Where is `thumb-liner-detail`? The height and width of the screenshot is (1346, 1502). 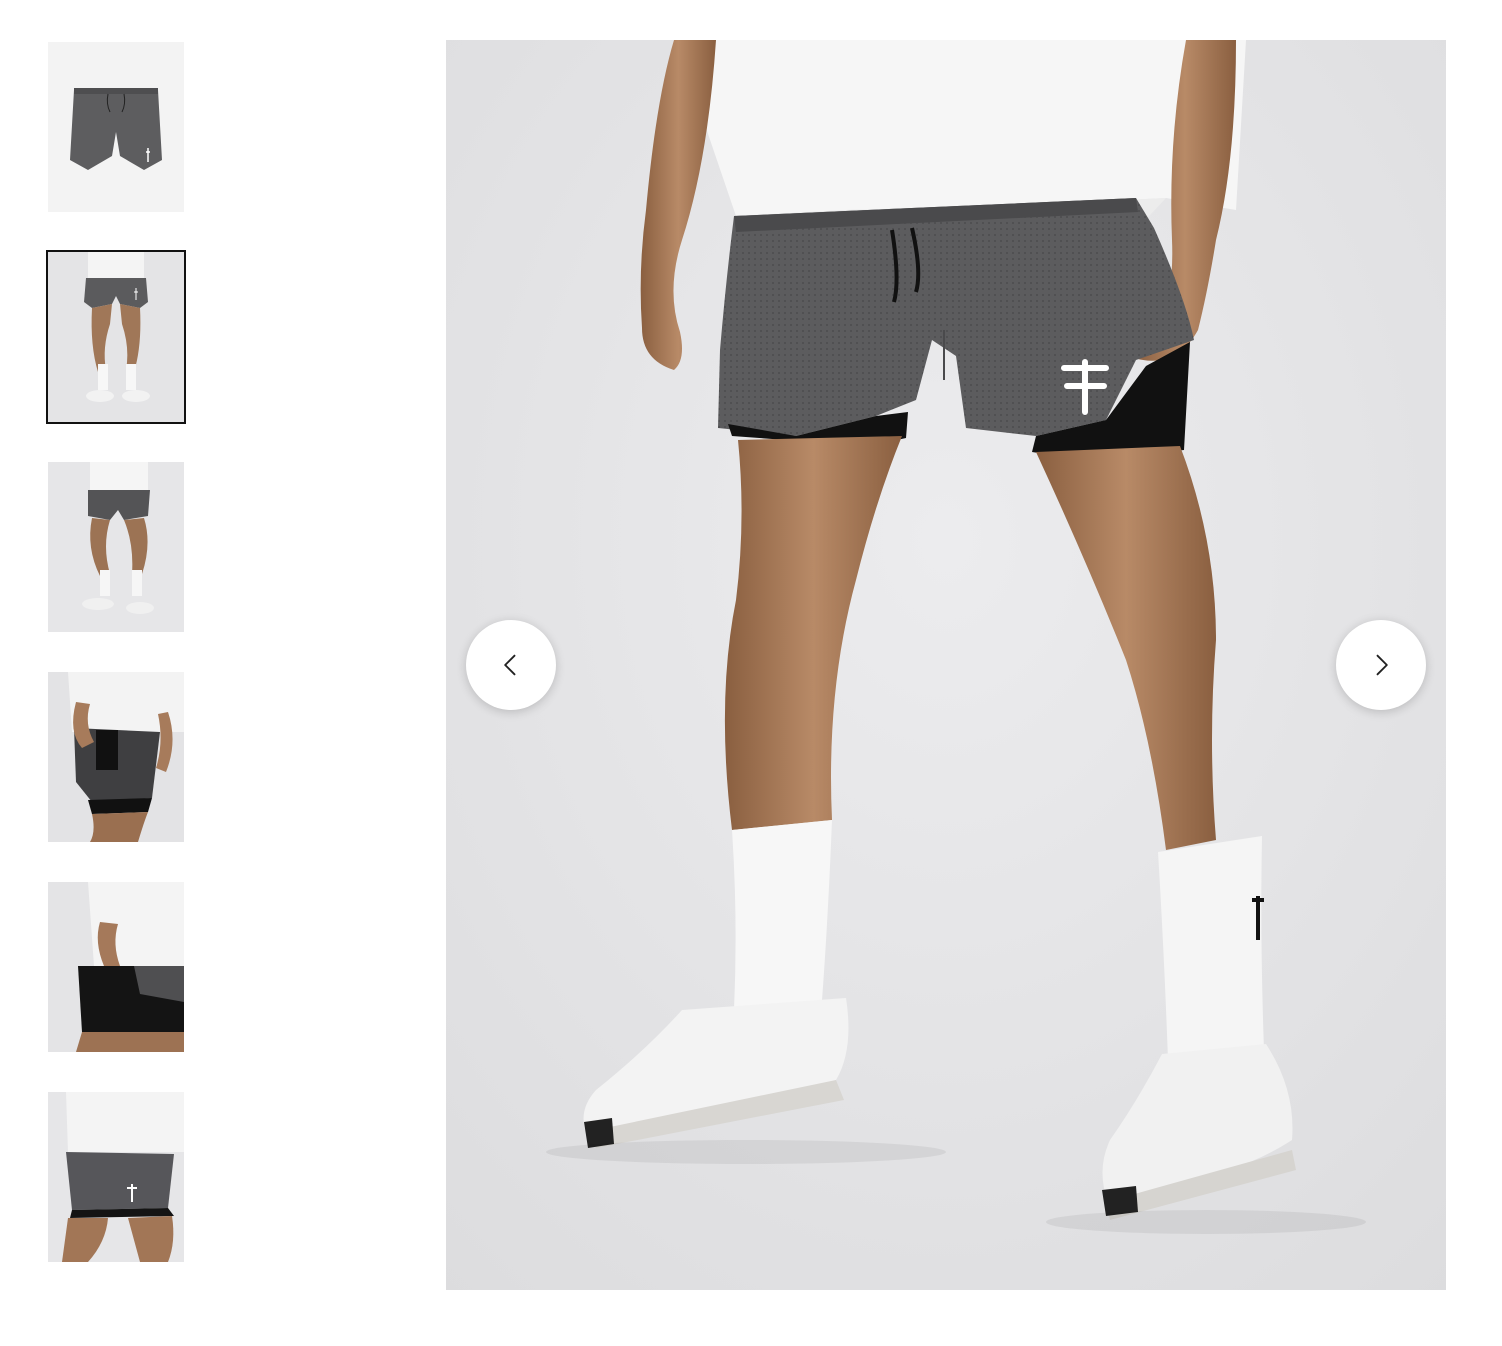
thumb-liner-detail is located at coordinates (116, 967).